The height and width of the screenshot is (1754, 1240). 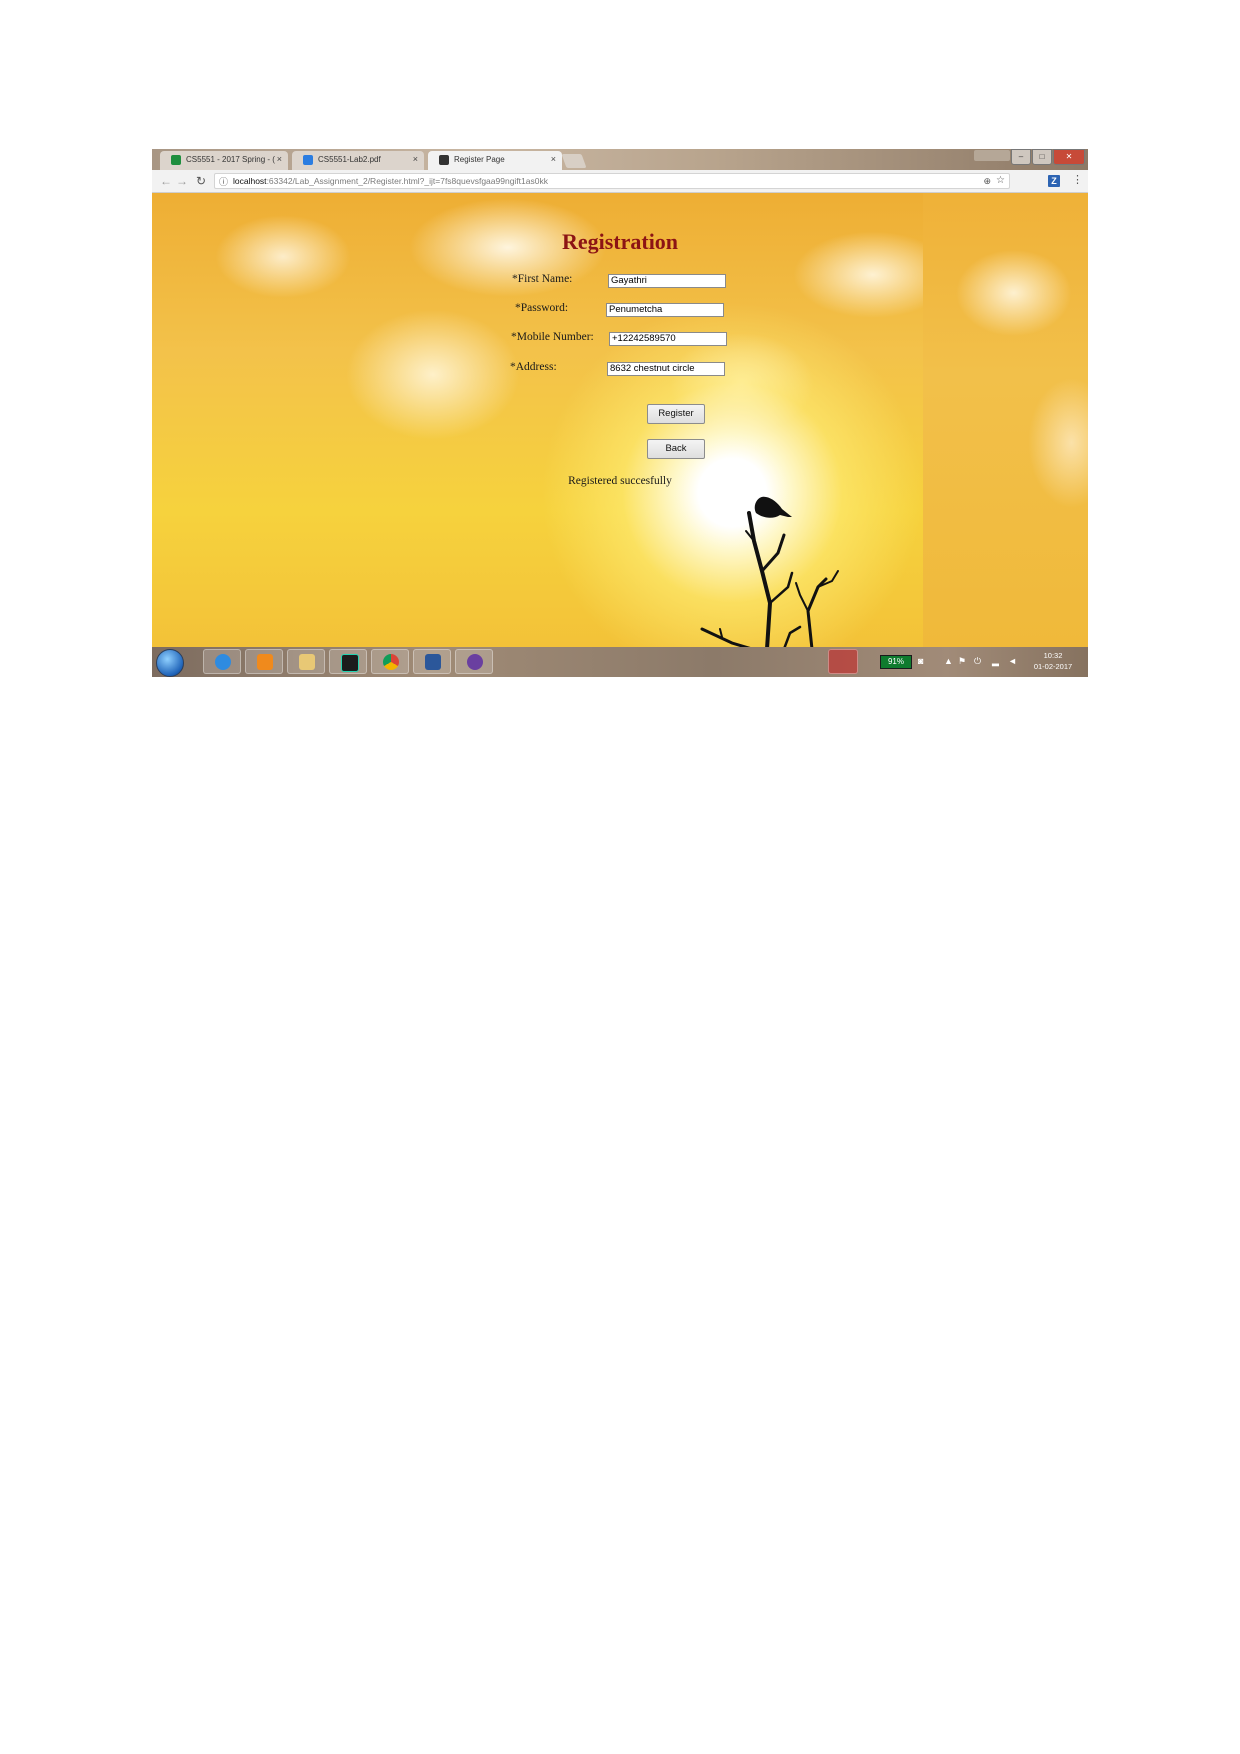 What do you see at coordinates (948, 661) in the screenshot?
I see `show-hidden-icons: ▲` at bounding box center [948, 661].